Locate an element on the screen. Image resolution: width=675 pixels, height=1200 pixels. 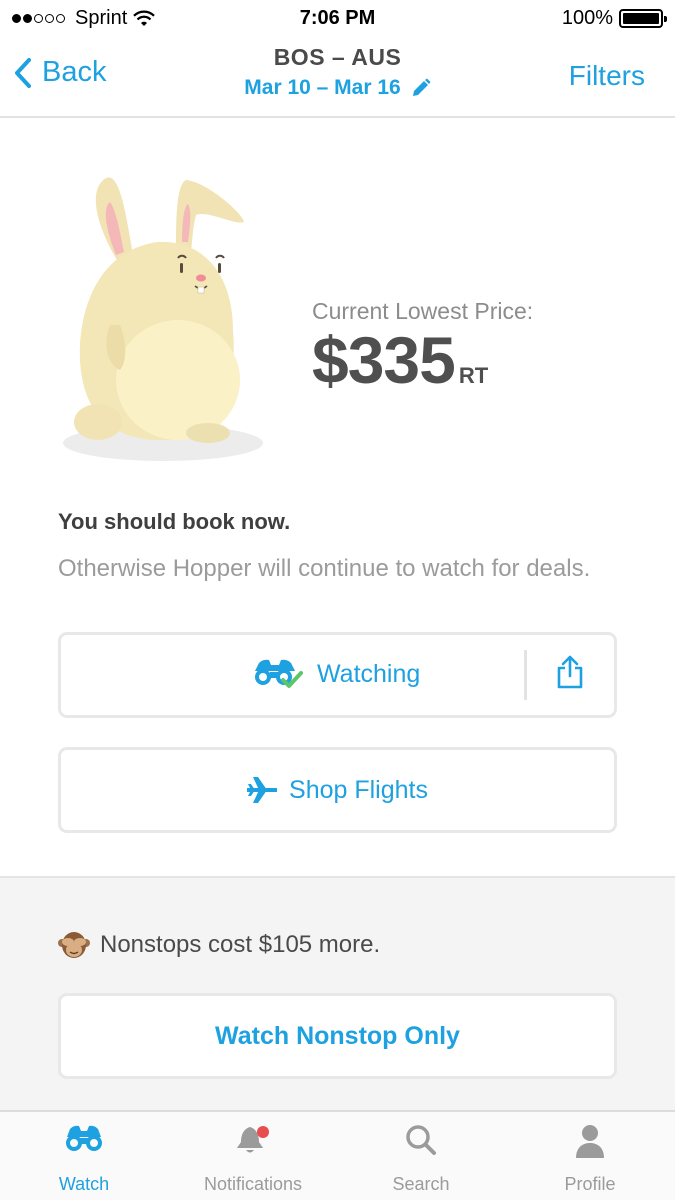
battery-percent: 100% is located at coordinates (587, 18).